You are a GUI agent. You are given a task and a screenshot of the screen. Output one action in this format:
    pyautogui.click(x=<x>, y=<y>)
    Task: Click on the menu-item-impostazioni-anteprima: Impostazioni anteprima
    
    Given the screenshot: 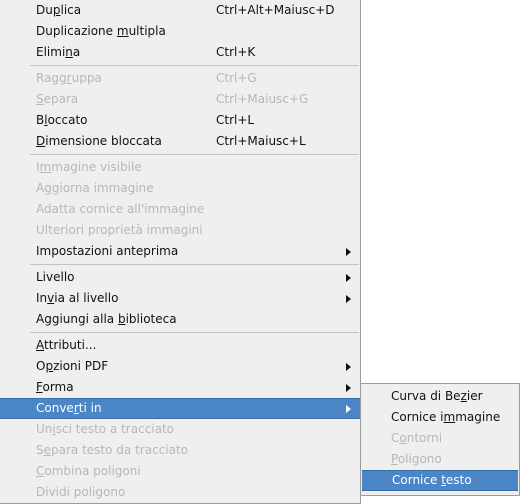 What is the action you would take?
    pyautogui.click(x=180, y=251)
    